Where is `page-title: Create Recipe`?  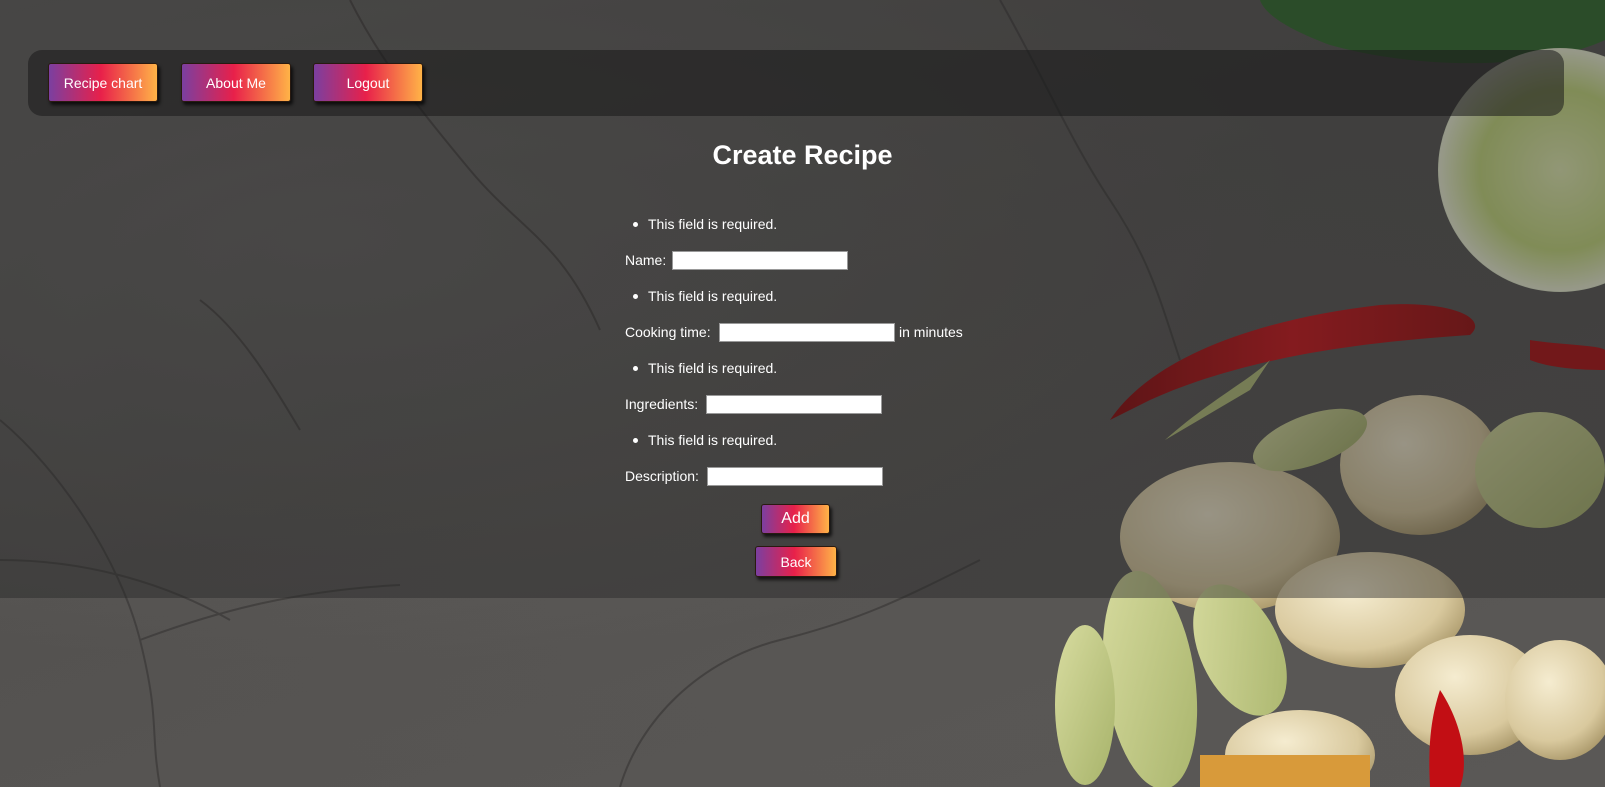
page-title: Create Recipe is located at coordinates (802, 155).